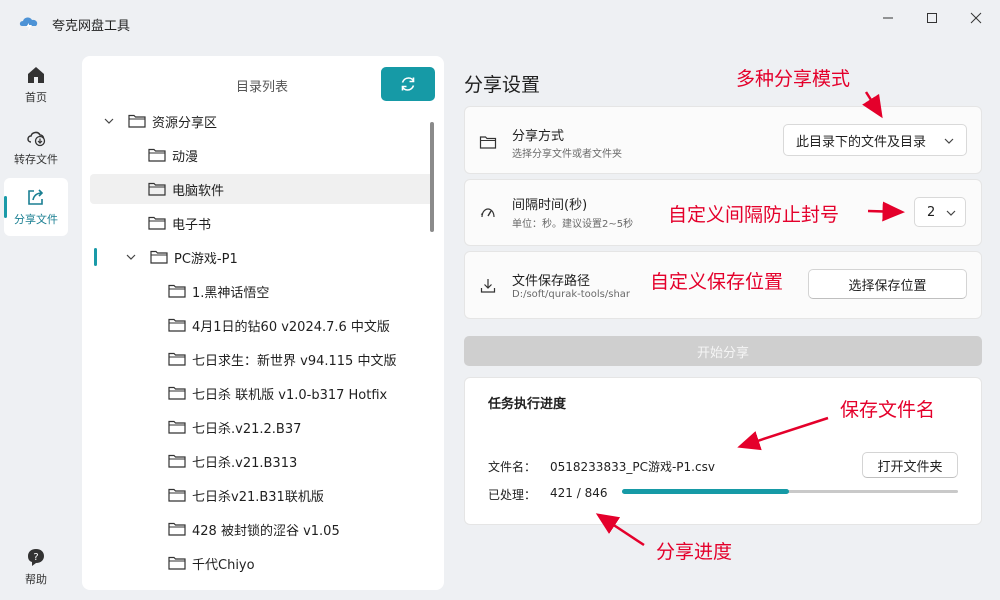 The image size is (1000, 600). I want to click on tree-item: 电脑软件, so click(262, 189).